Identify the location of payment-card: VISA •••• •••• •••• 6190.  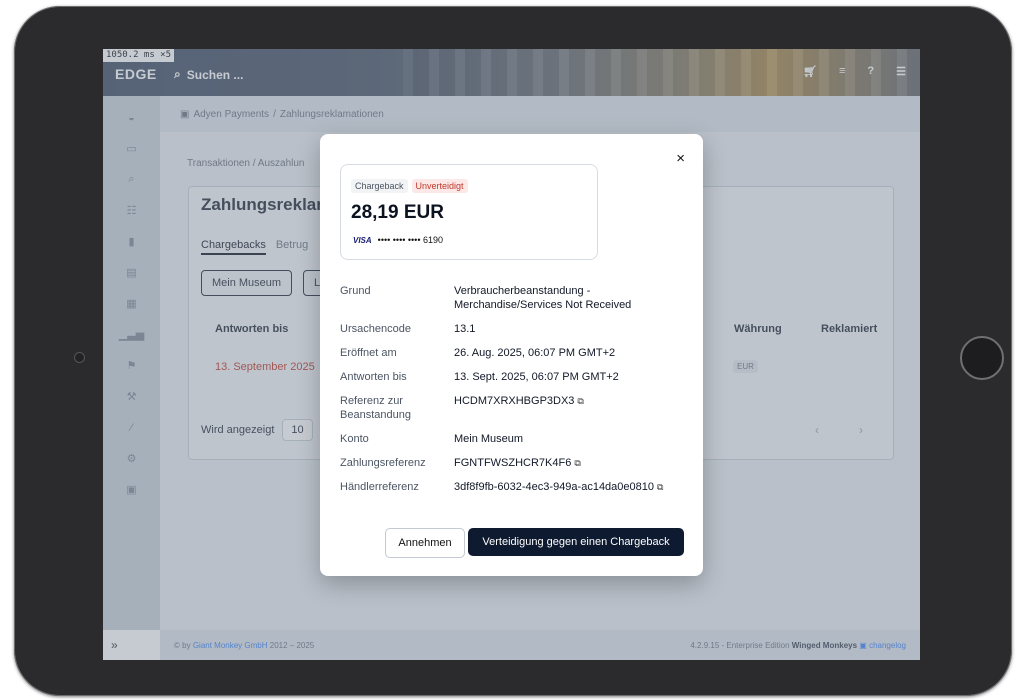
(398, 240).